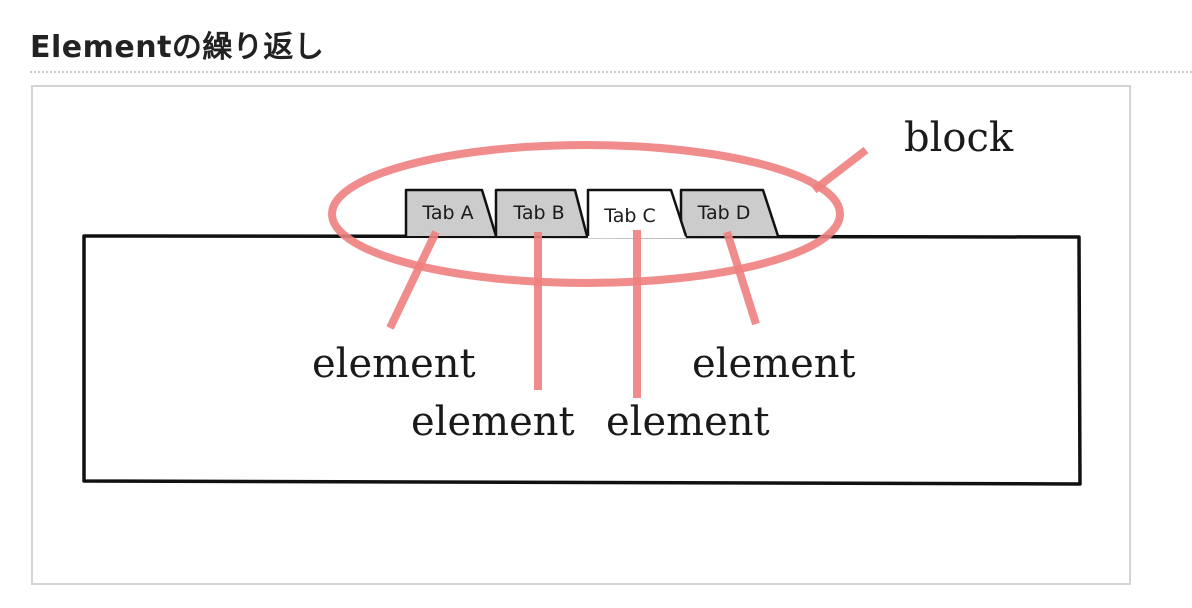 This screenshot has height=608, width=1192. What do you see at coordinates (774, 364) in the screenshot?
I see `element-label-tab-d: element` at bounding box center [774, 364].